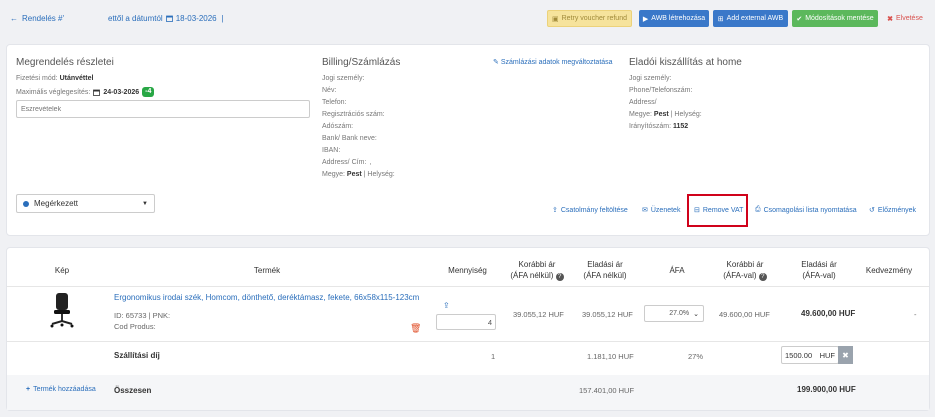  Describe the element at coordinates (696, 356) in the screenshot. I see `shipping-vat: 27%` at that location.